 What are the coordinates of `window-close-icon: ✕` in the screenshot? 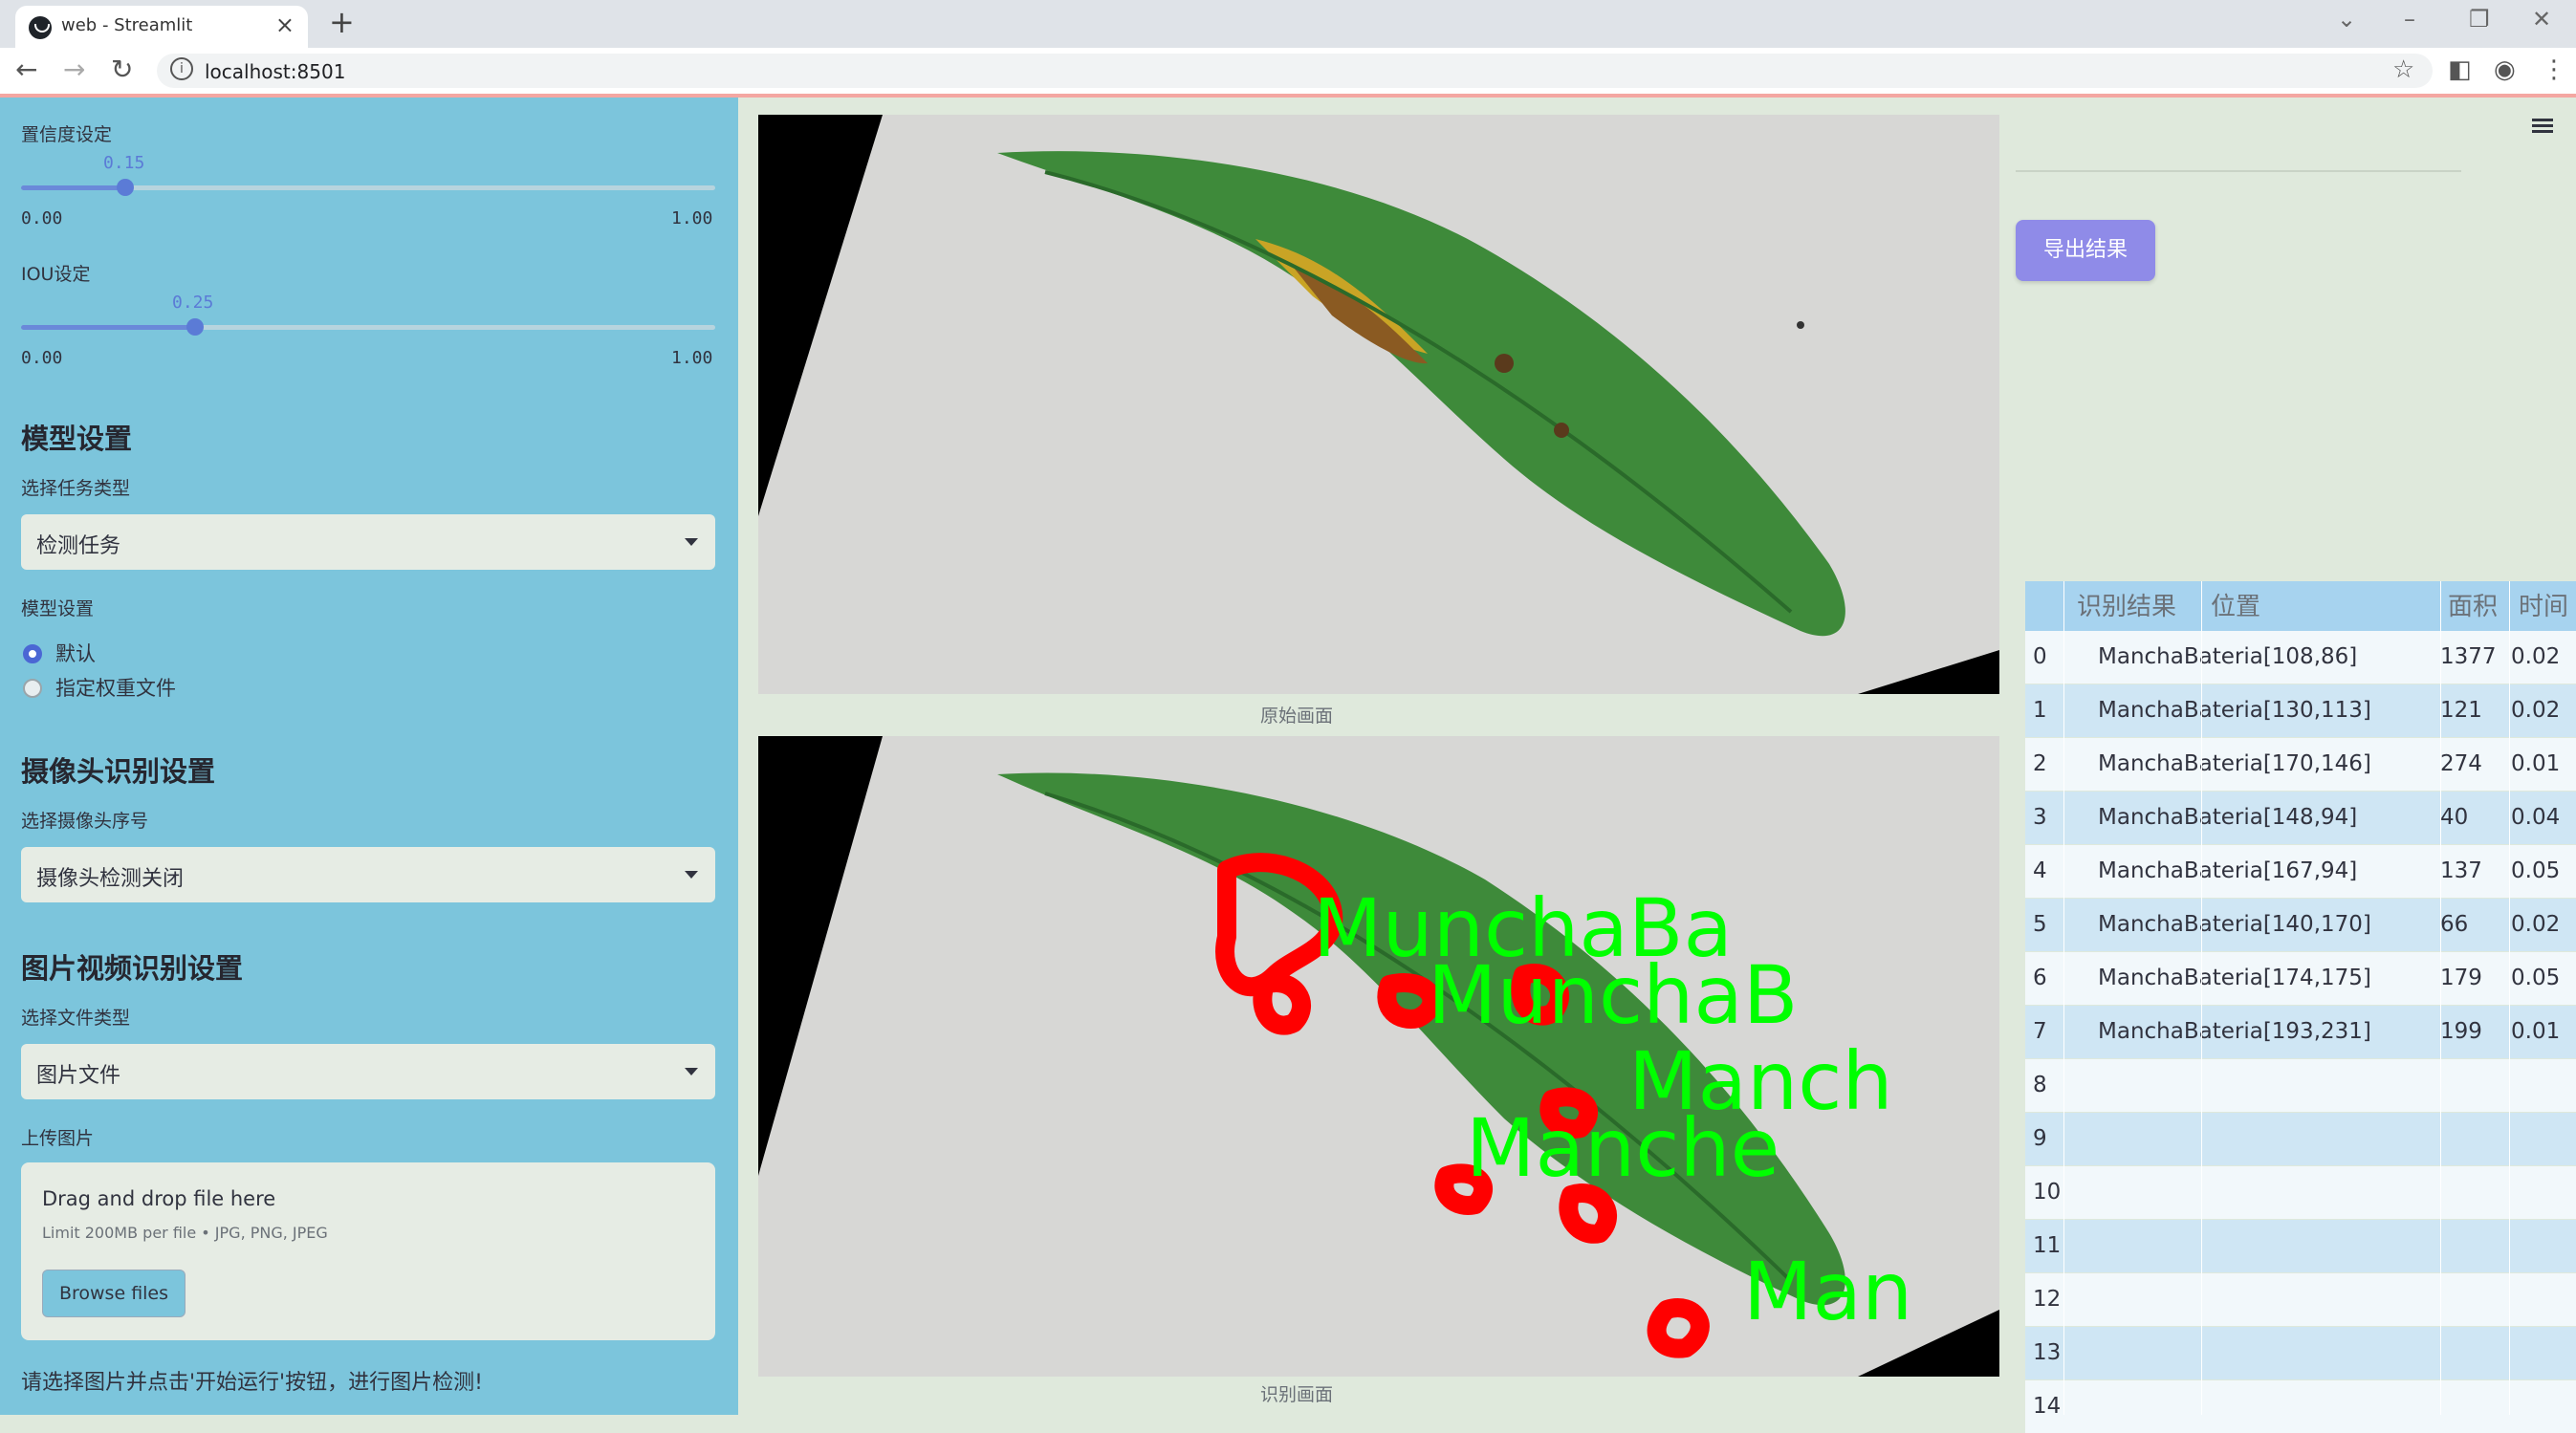 It's located at (2541, 19).